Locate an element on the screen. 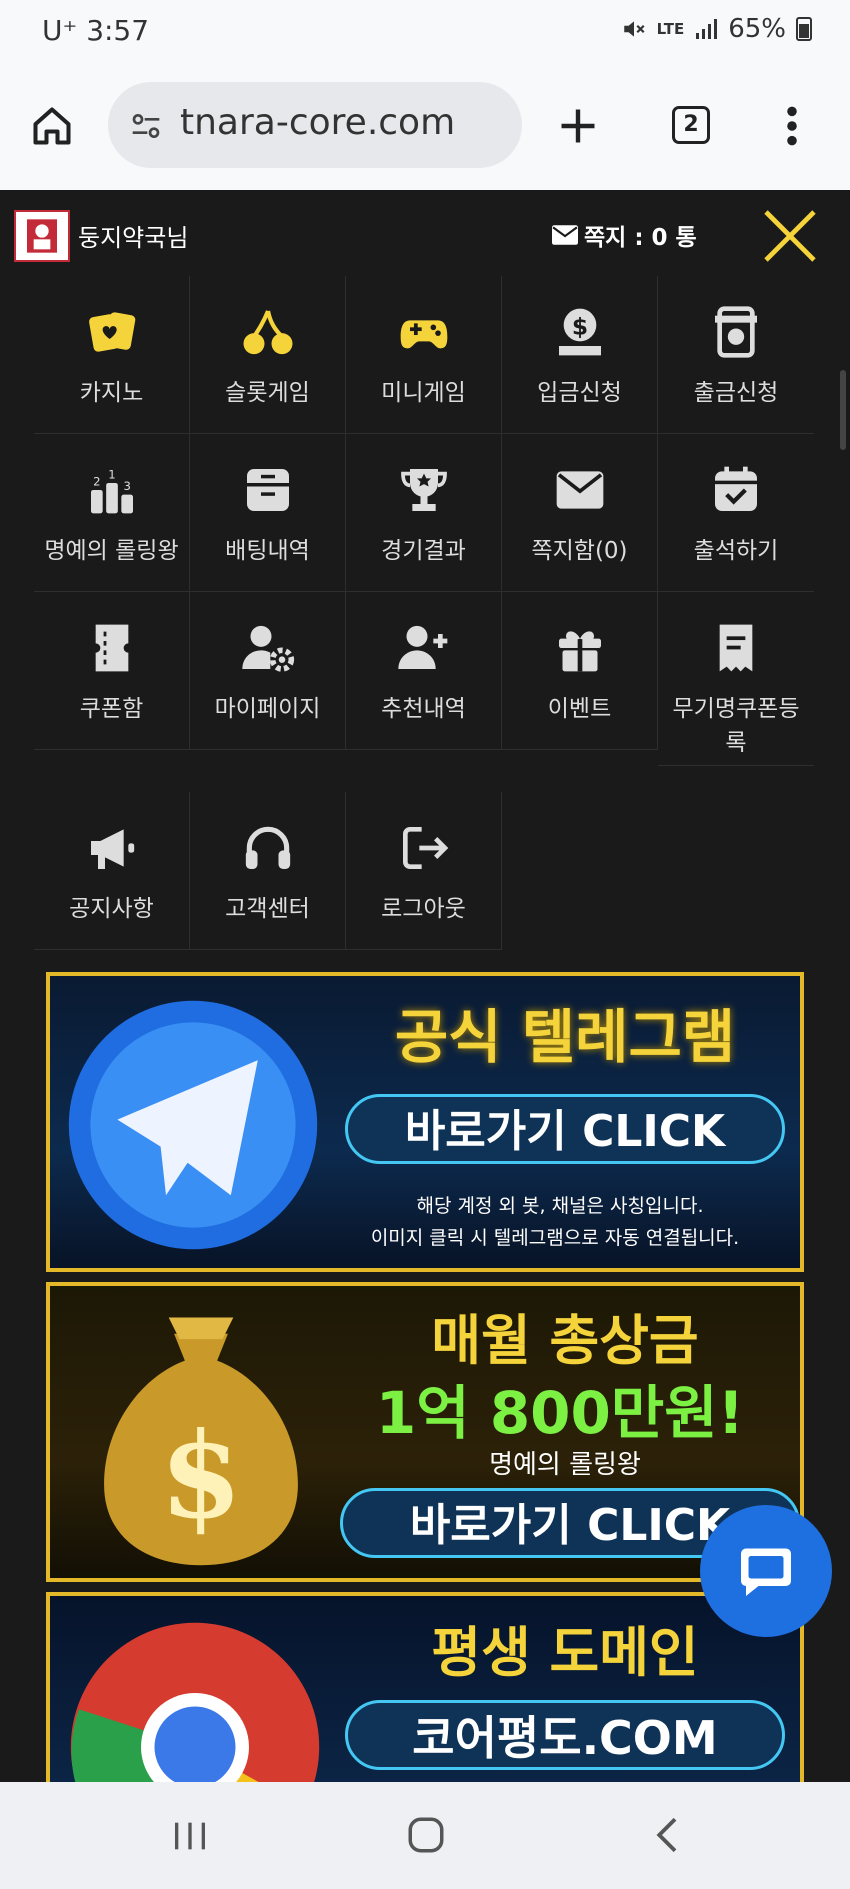  clock: 3:57 is located at coordinates (118, 30).